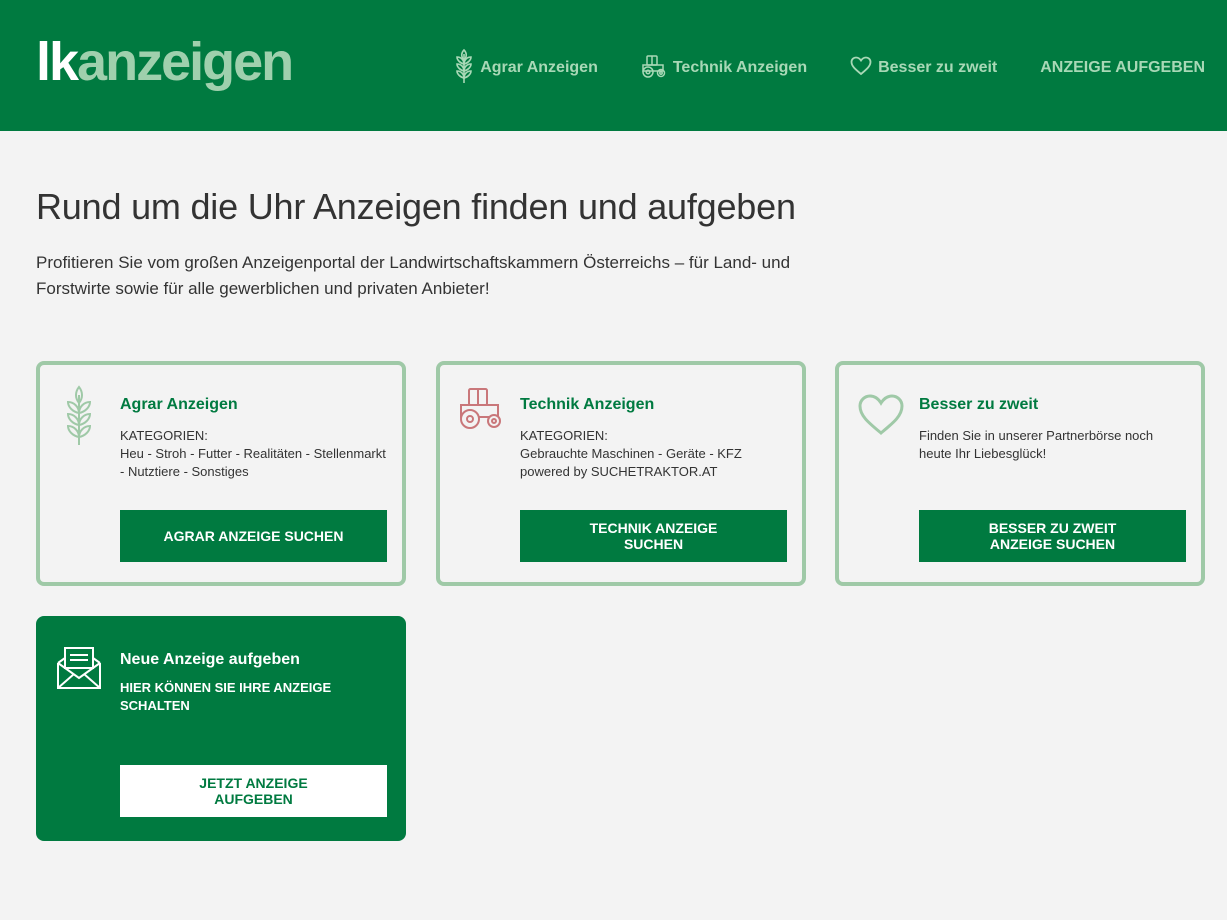 The image size is (1227, 920). I want to click on nav-agrar-label: Agrar Anzeigen, so click(539, 67).